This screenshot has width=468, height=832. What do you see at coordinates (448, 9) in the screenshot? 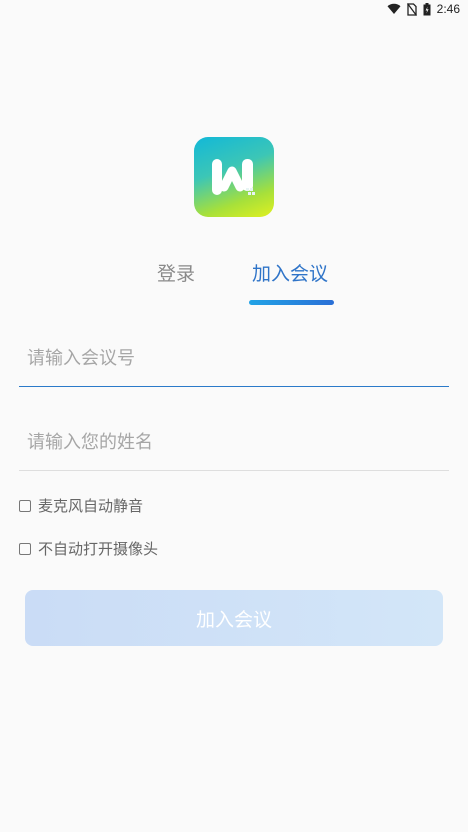
I see `status-time: 2:46` at bounding box center [448, 9].